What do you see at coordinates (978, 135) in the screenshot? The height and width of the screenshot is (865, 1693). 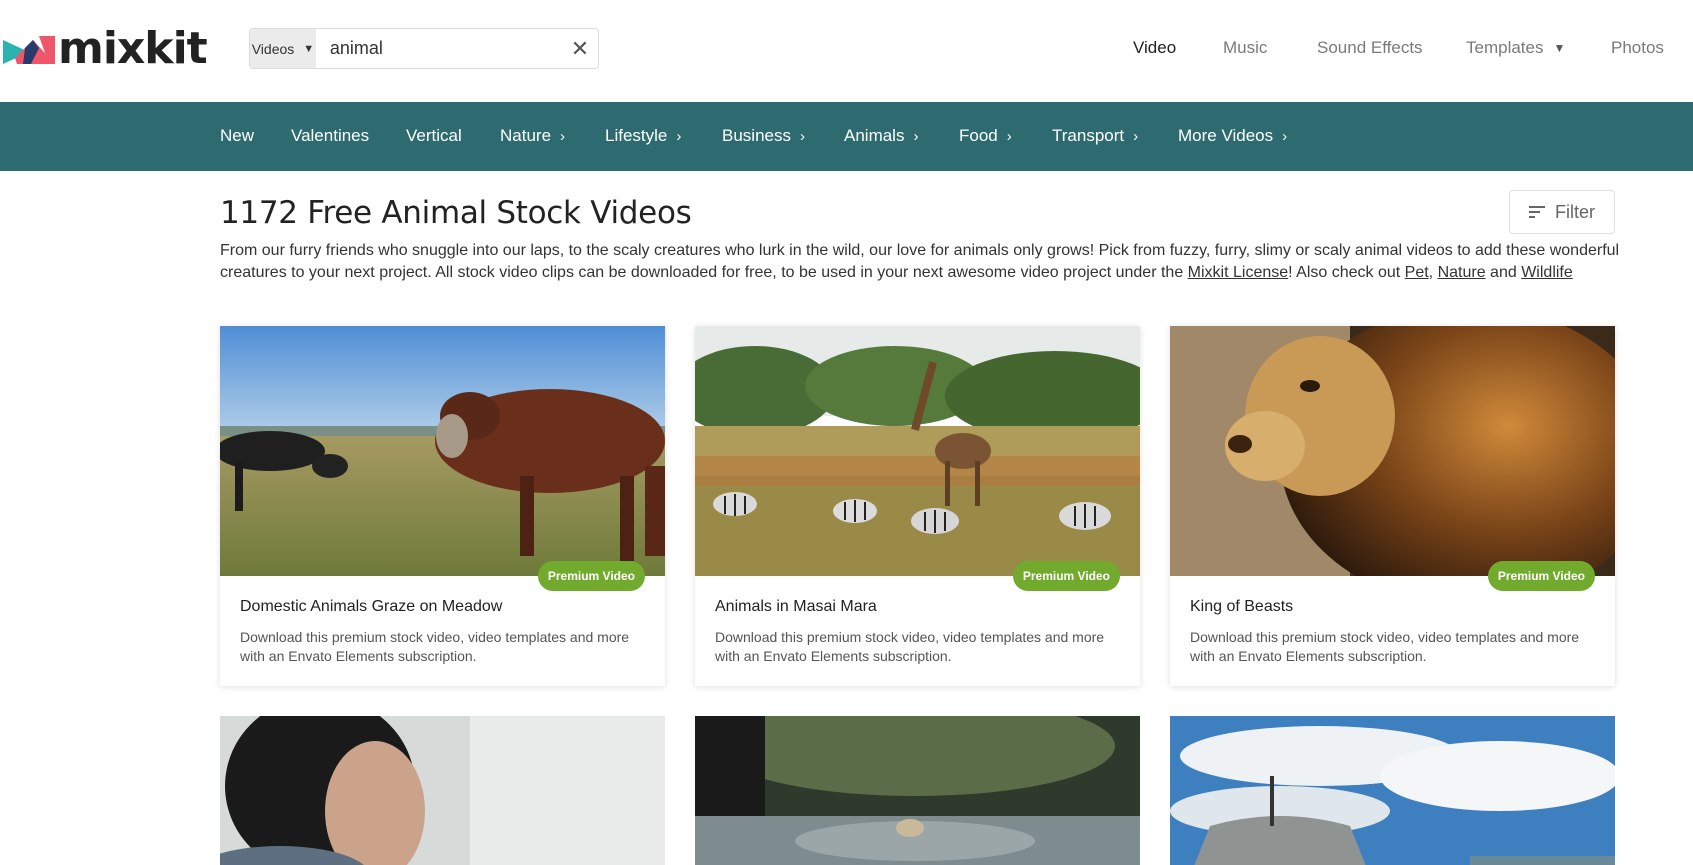 I see `category-label: Food` at bounding box center [978, 135].